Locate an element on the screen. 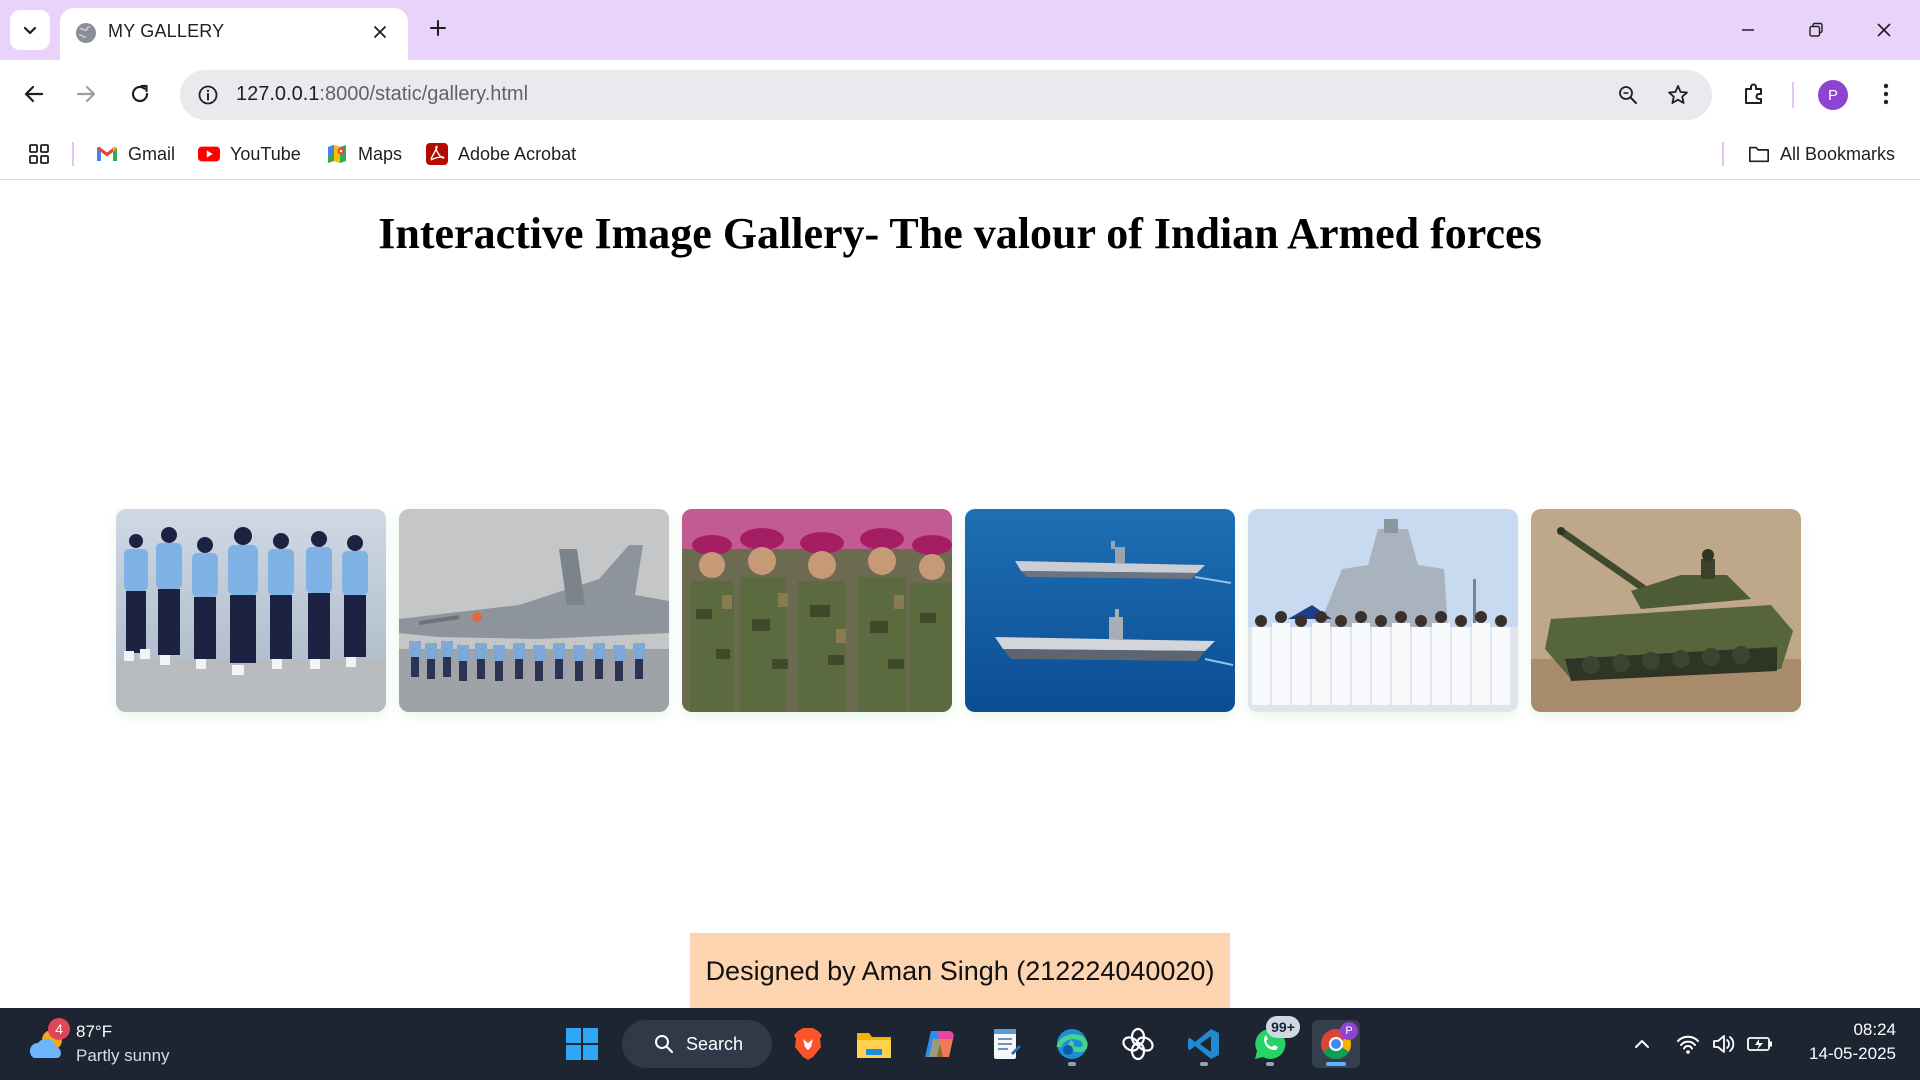 This screenshot has width=1920, height=1080. browser-menu-button is located at coordinates (1886, 94).